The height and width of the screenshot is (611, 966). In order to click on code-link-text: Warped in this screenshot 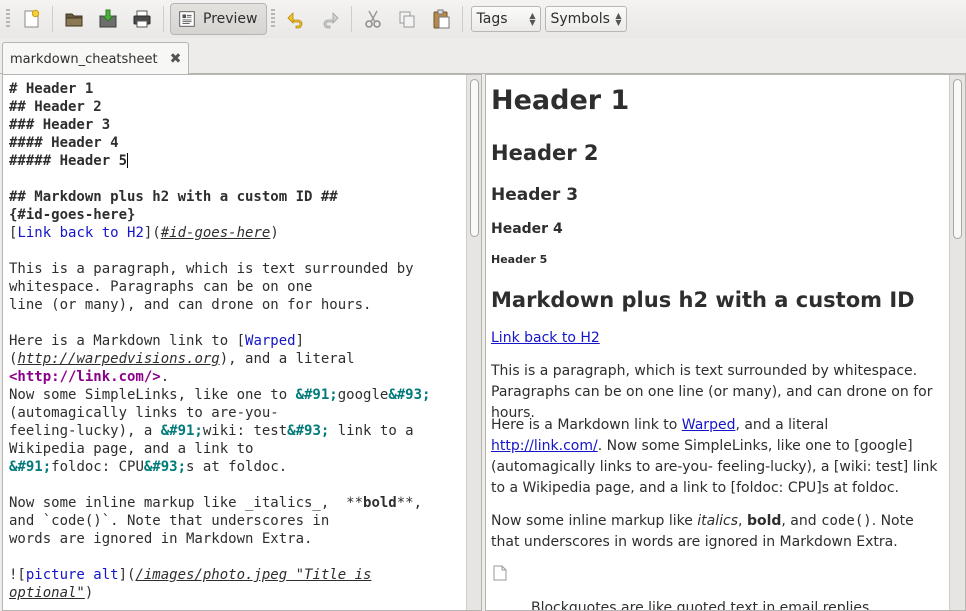, I will do `click(270, 341)`.